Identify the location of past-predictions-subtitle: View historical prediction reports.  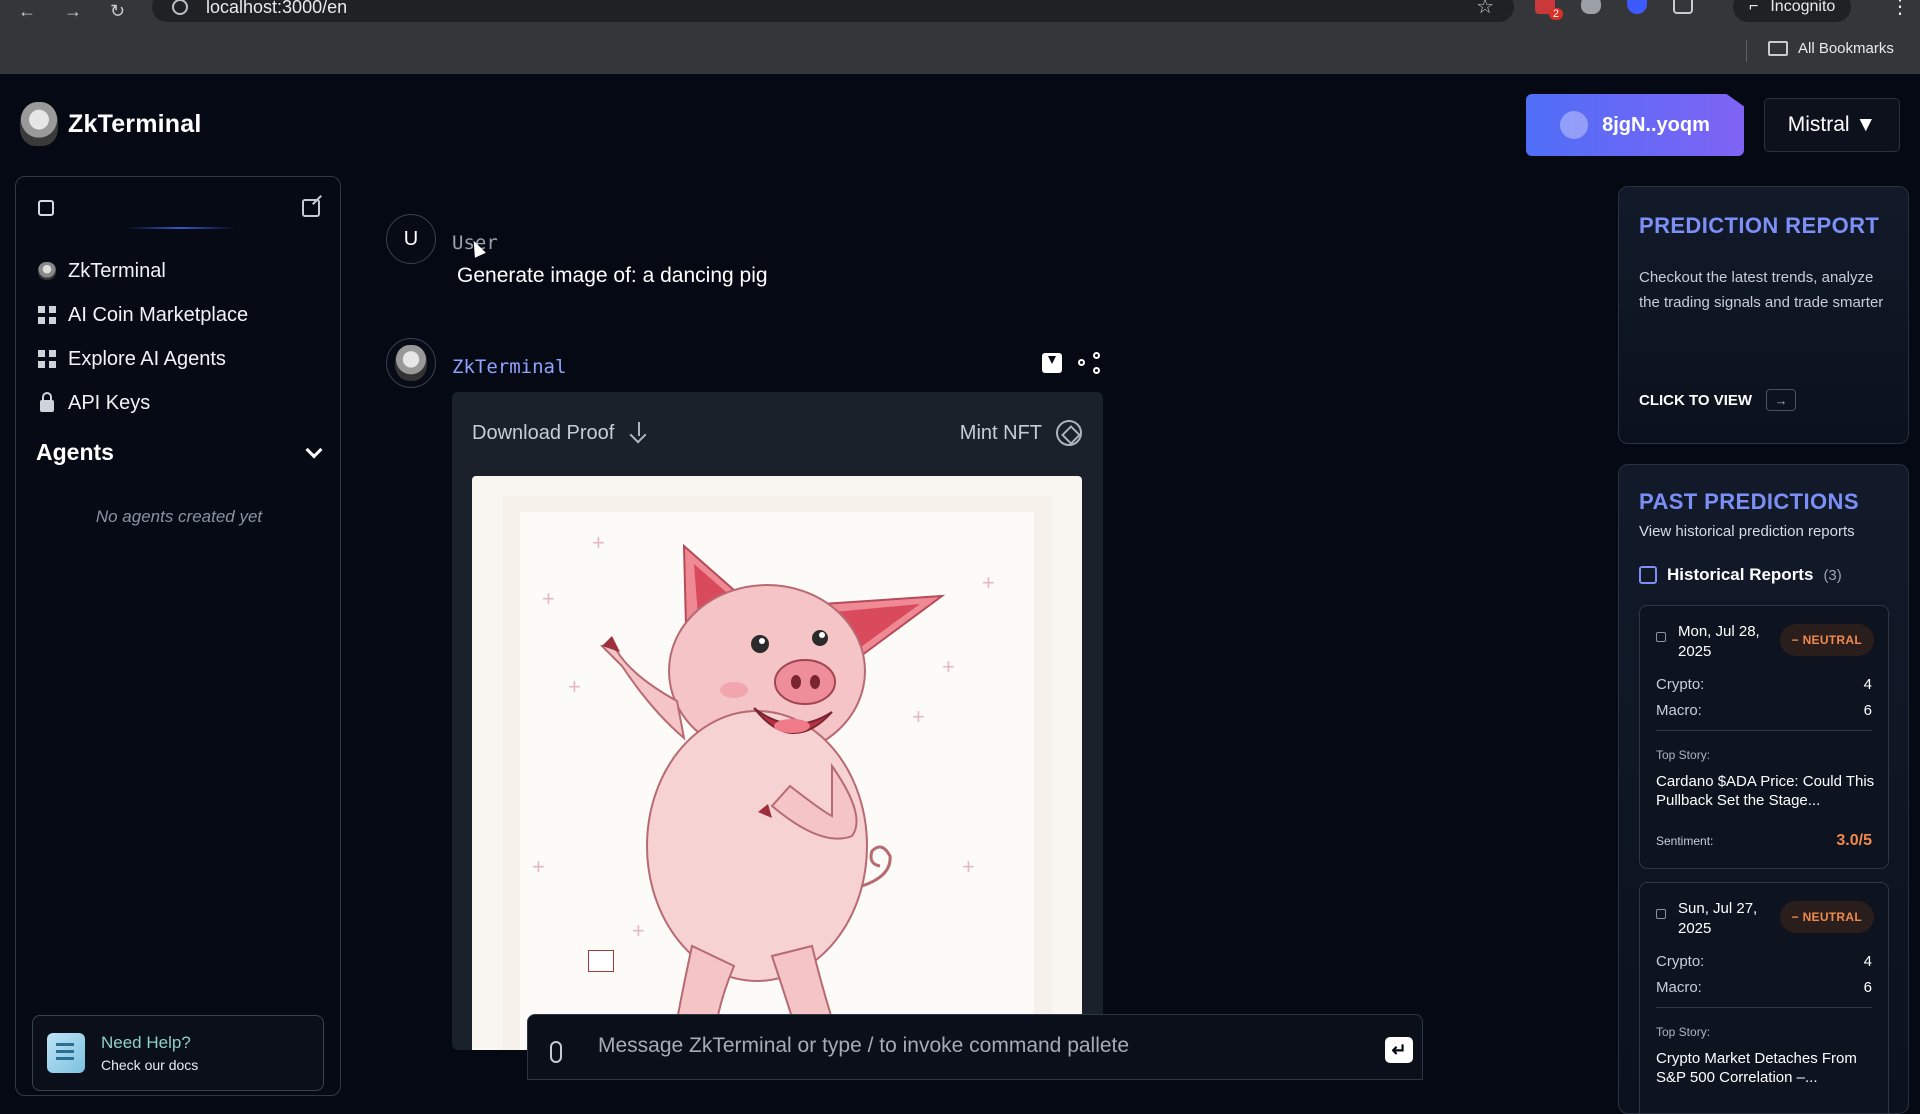
(1747, 531).